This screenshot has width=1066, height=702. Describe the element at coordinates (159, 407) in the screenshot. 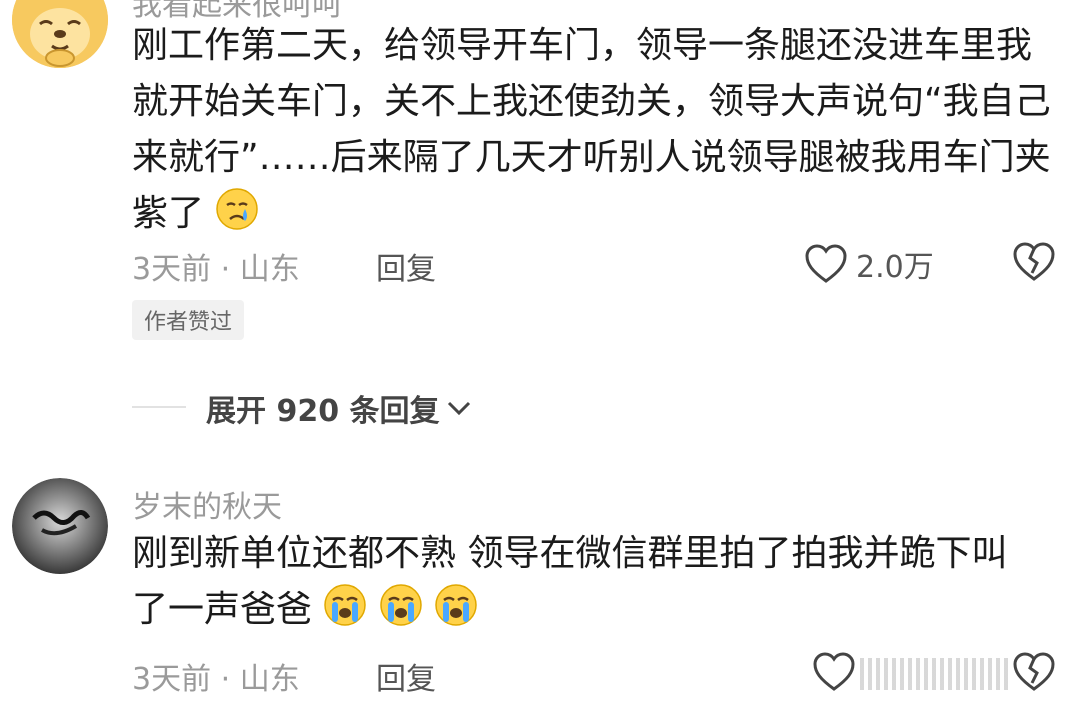

I see `divider-line` at that location.